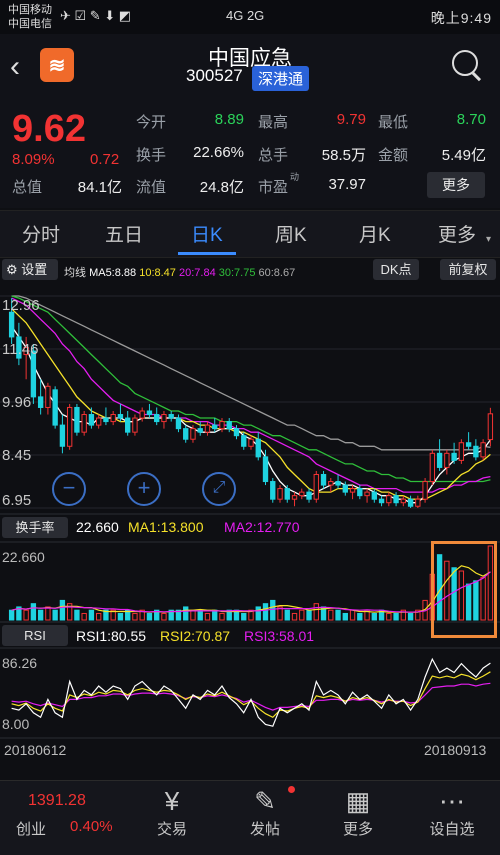  What do you see at coordinates (30, 269) in the screenshot?
I see `settings-button: ⚙ 设置` at bounding box center [30, 269].